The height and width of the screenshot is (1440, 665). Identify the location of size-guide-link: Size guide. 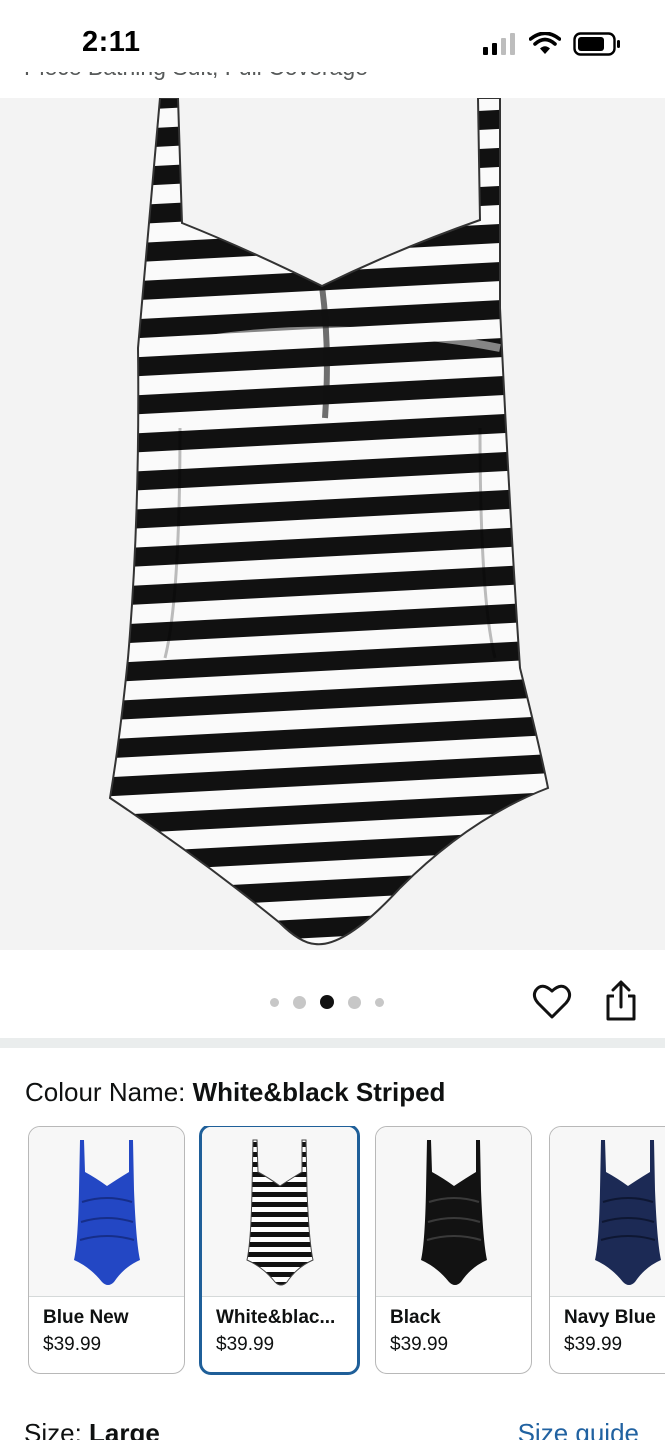
(578, 1429).